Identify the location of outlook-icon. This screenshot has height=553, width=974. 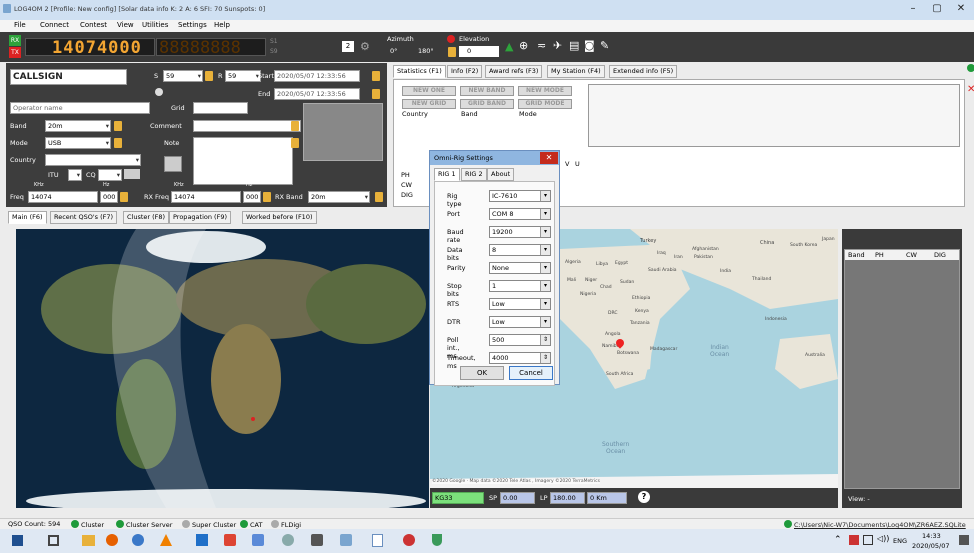
(202, 540).